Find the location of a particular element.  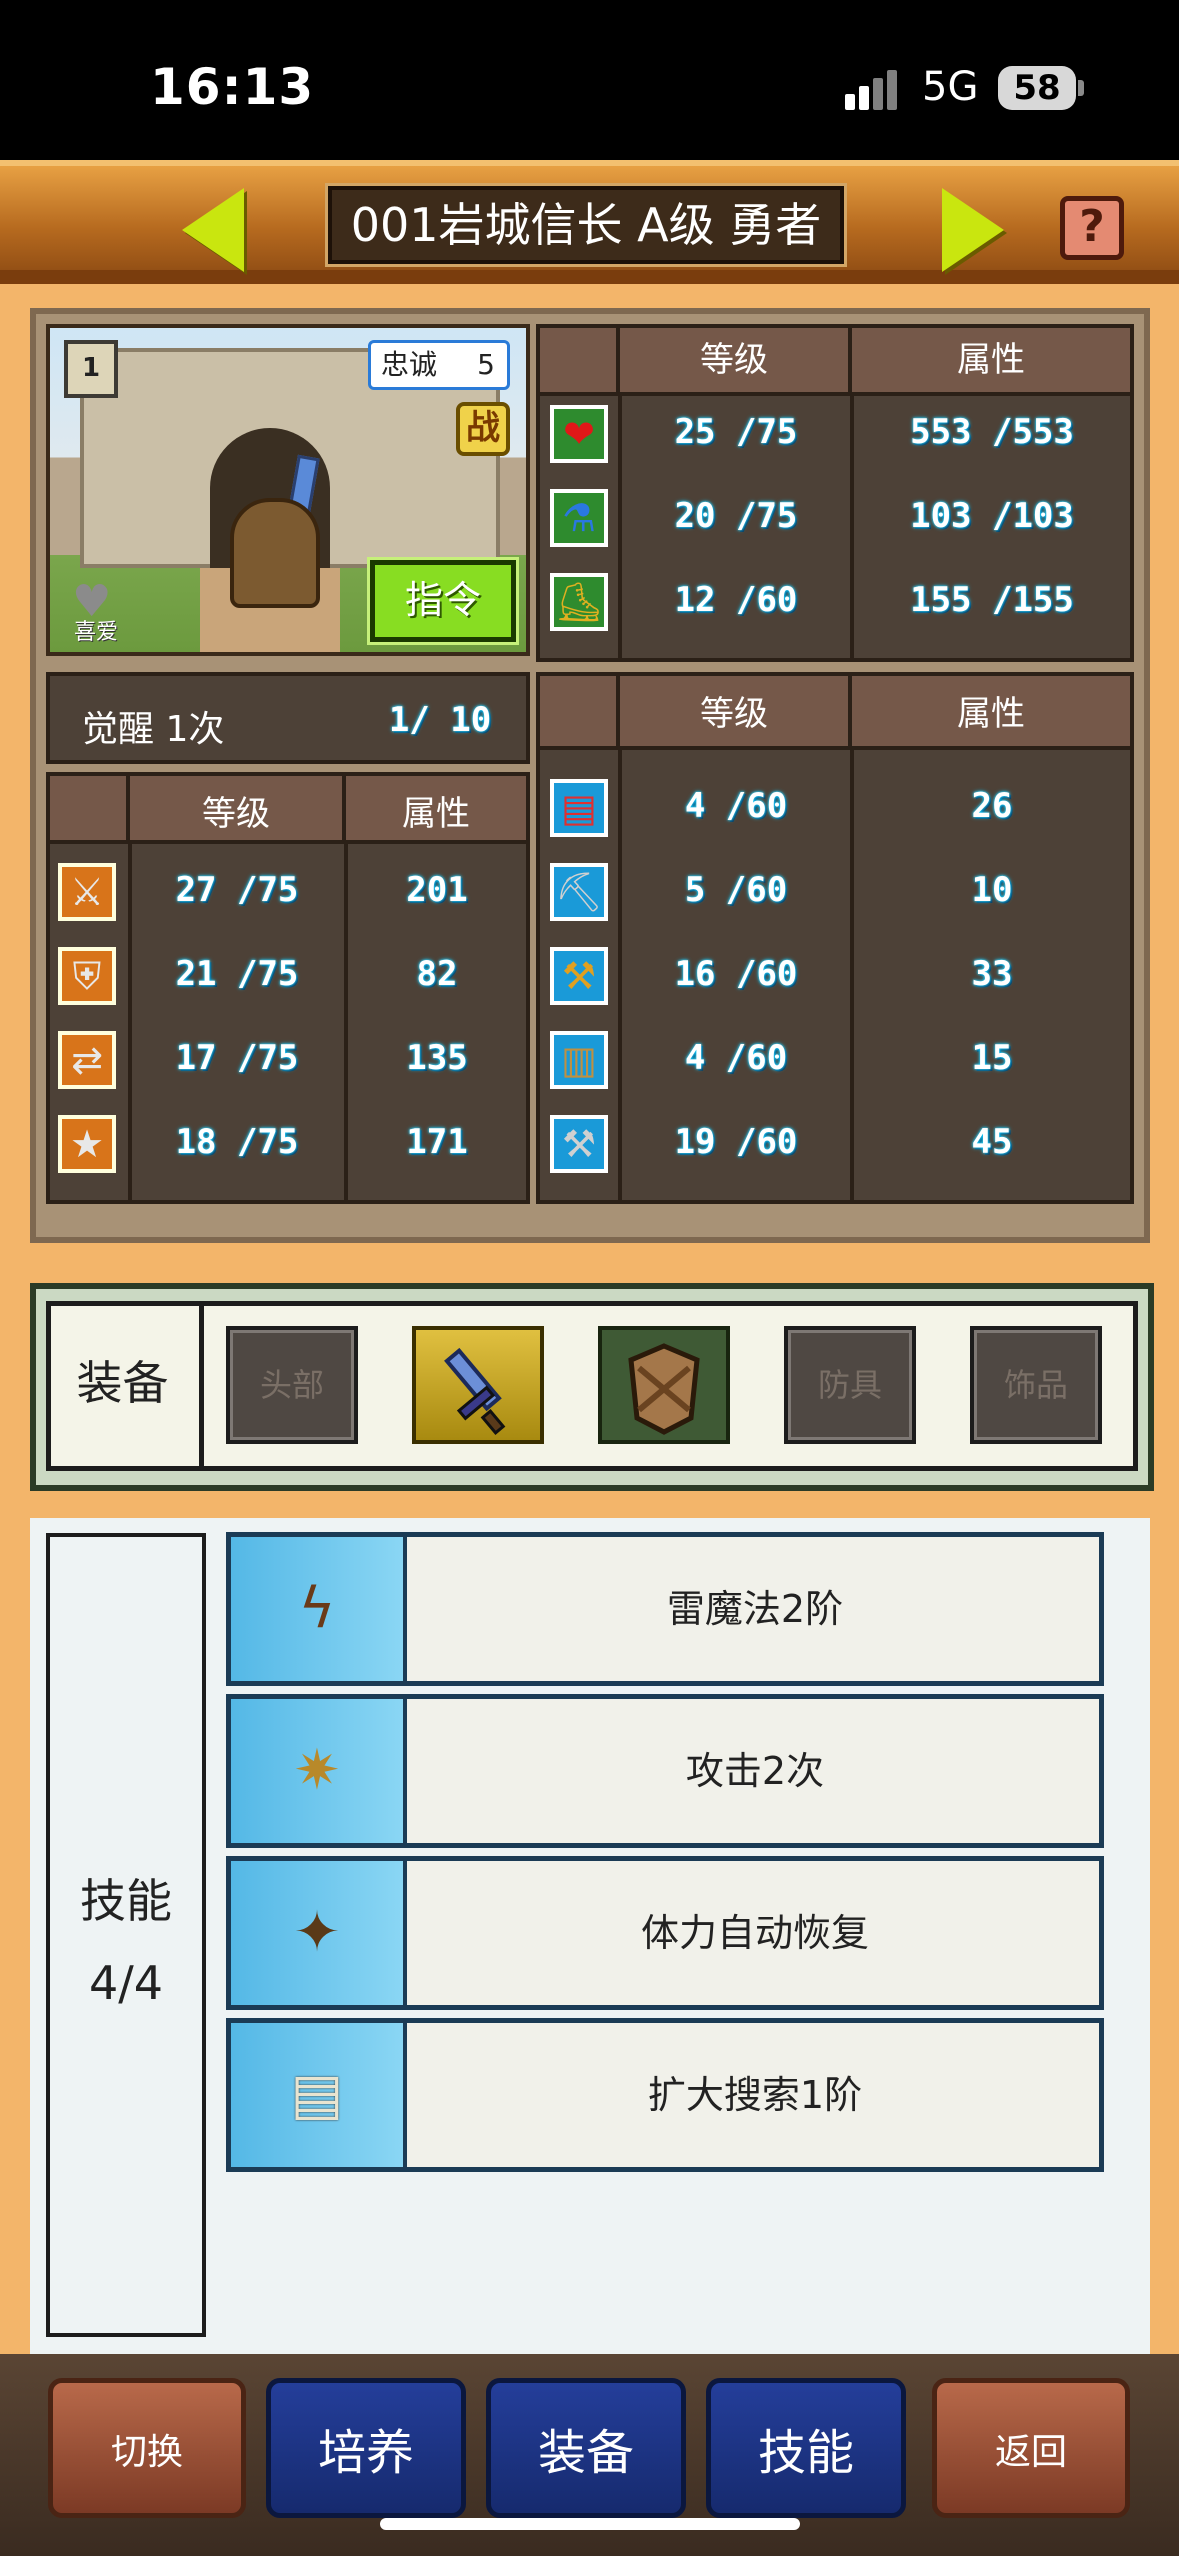

rank-book-icon: 1 is located at coordinates (91, 369).